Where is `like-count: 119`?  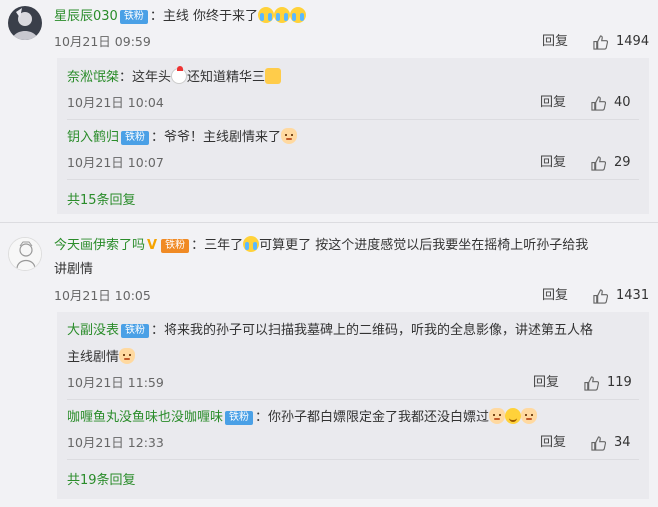 like-count: 119 is located at coordinates (619, 382).